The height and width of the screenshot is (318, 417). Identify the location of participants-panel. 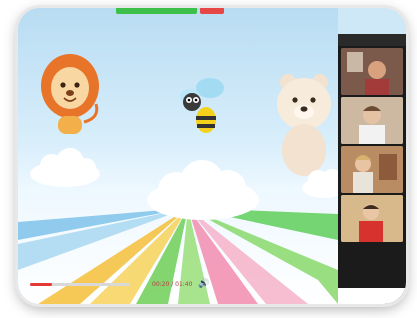
(372, 169).